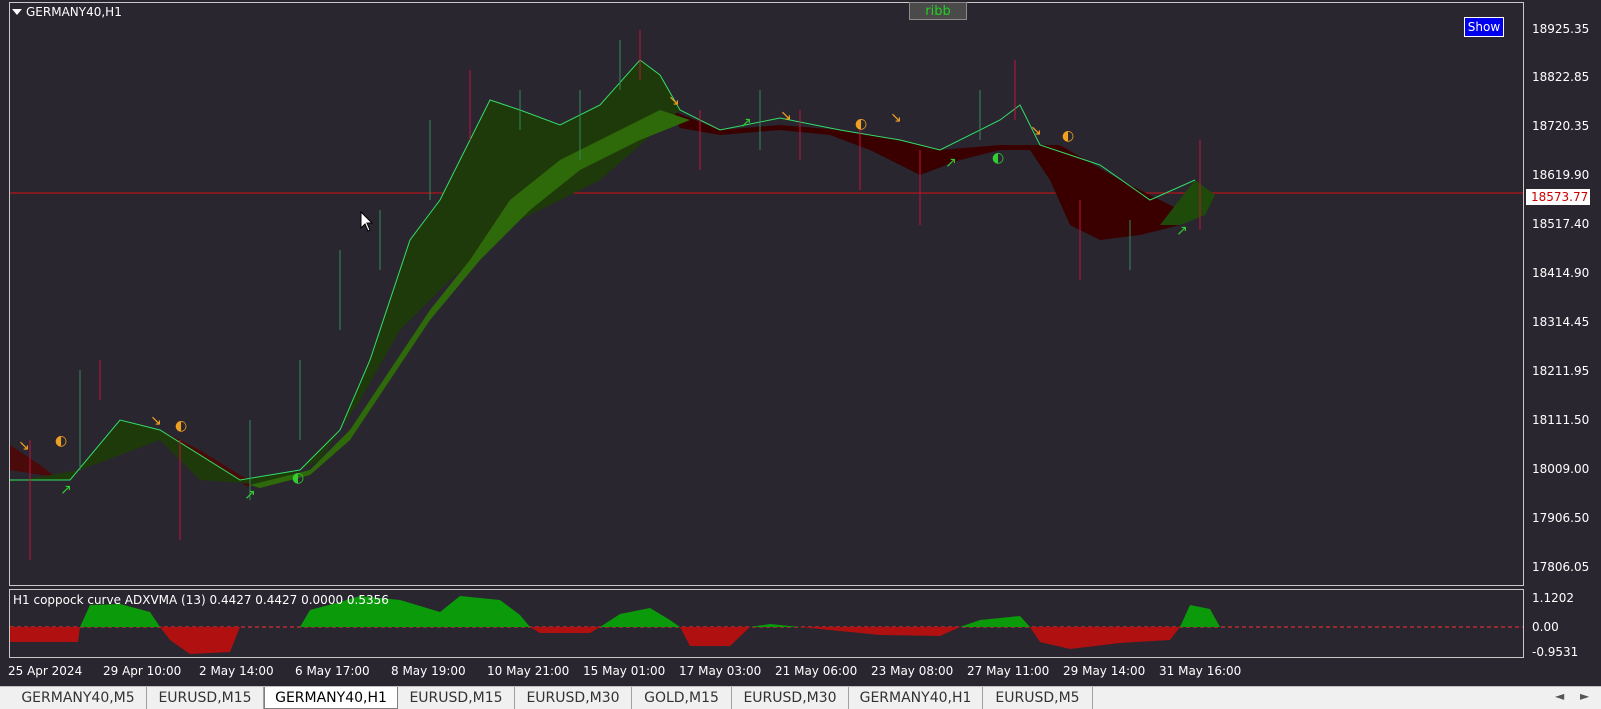  What do you see at coordinates (1558, 197) in the screenshot?
I see `current-price-badge: 18573.77` at bounding box center [1558, 197].